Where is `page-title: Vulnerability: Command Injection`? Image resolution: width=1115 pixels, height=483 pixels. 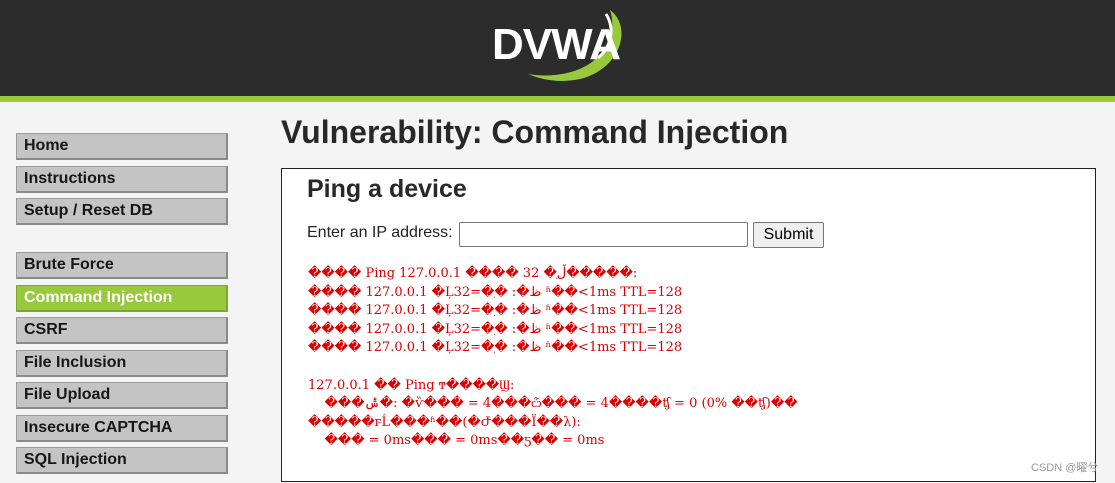
page-title: Vulnerability: Command Injection is located at coordinates (535, 132).